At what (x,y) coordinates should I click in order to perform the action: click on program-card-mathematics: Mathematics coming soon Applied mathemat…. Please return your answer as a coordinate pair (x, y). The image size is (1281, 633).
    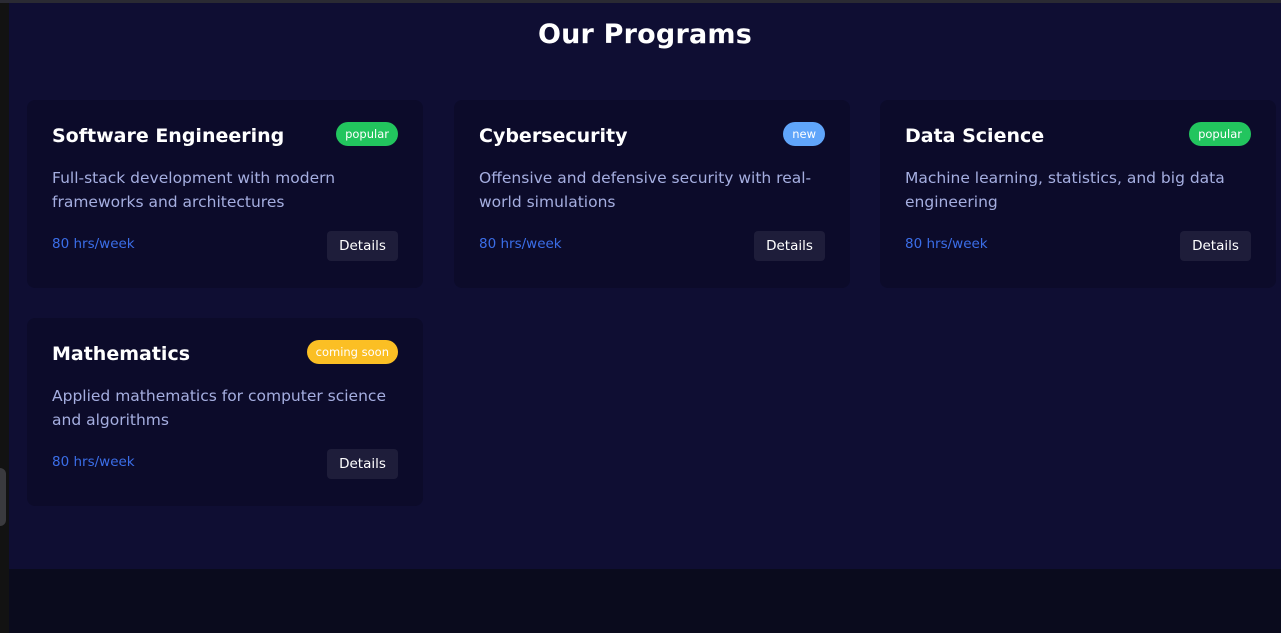
    Looking at the image, I should click on (225, 412).